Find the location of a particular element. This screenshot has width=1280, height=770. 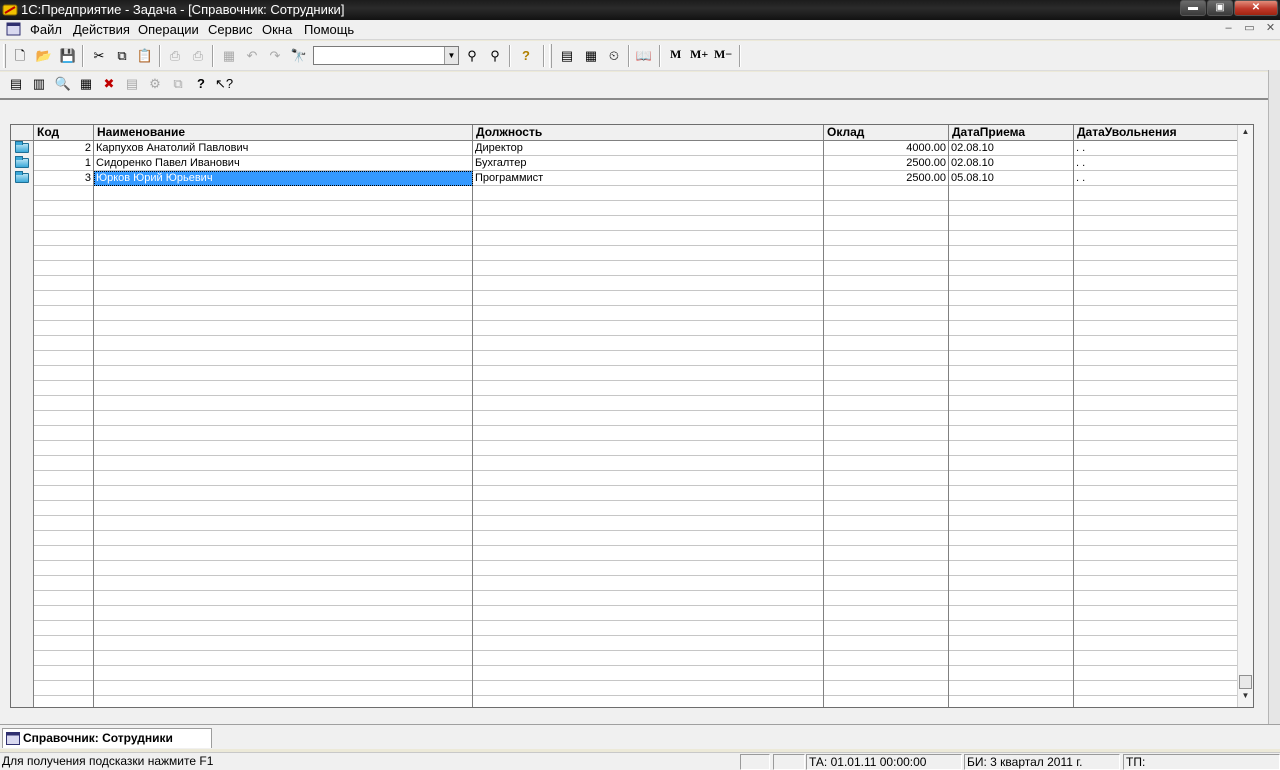

toolbar-grip is located at coordinates (550, 56).